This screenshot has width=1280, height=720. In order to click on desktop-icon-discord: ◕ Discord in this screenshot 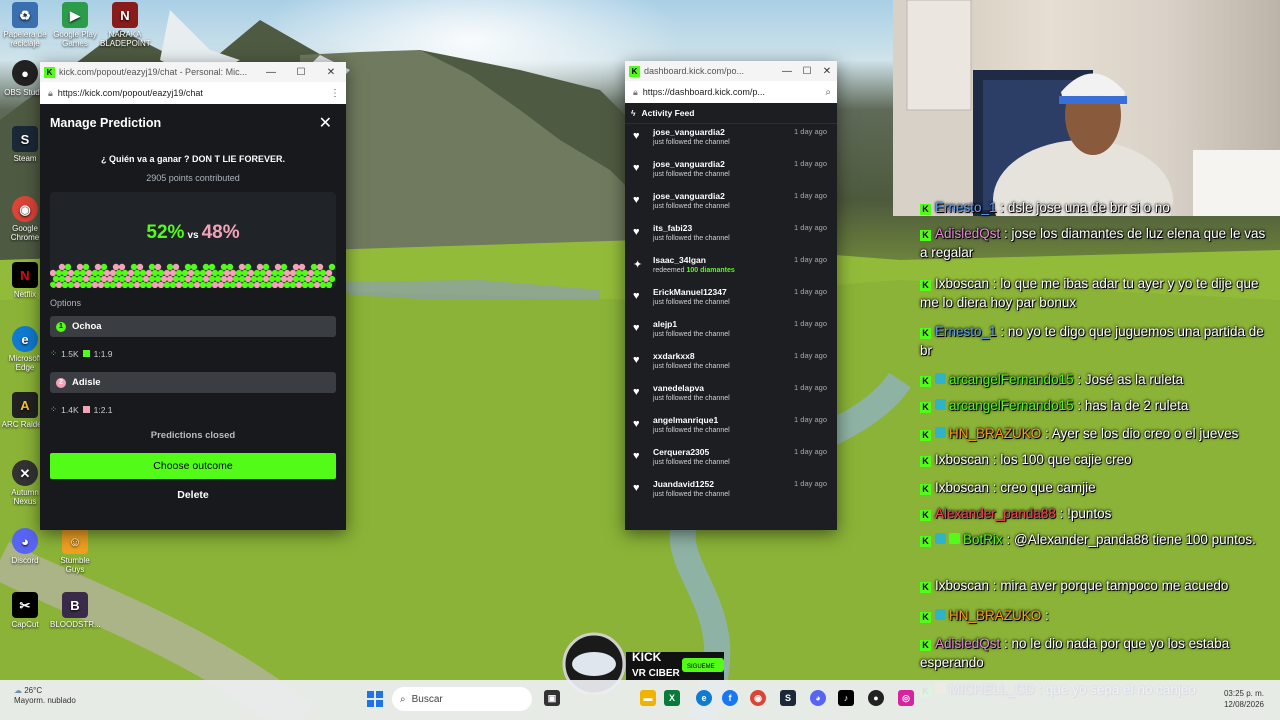, I will do `click(25, 546)`.